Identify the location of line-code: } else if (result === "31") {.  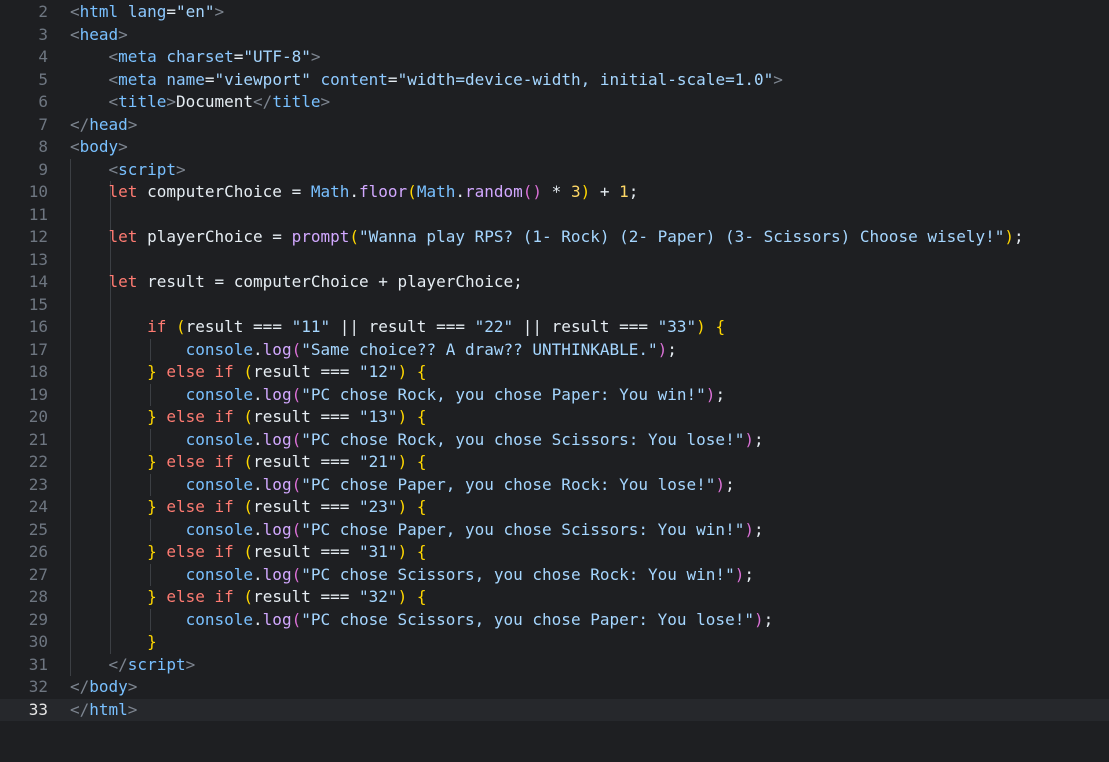
(248, 552).